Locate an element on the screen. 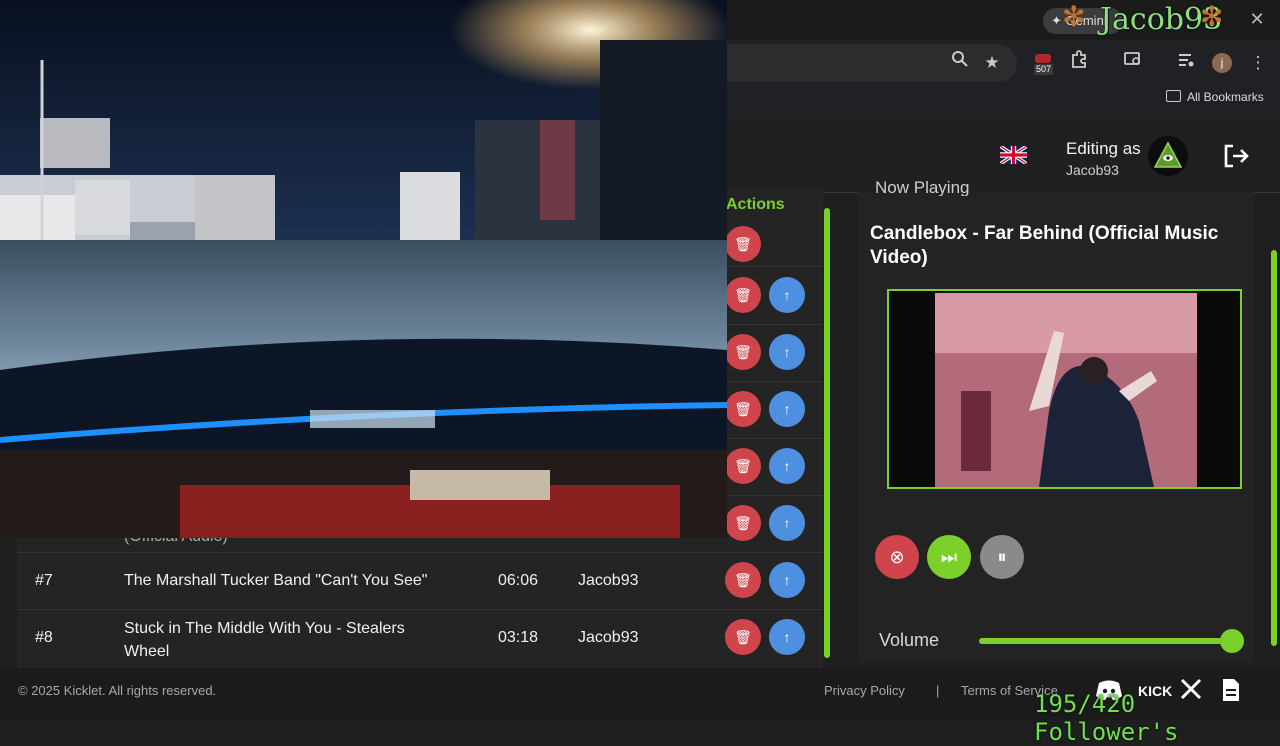  uk-flag-icon is located at coordinates (1013, 155).